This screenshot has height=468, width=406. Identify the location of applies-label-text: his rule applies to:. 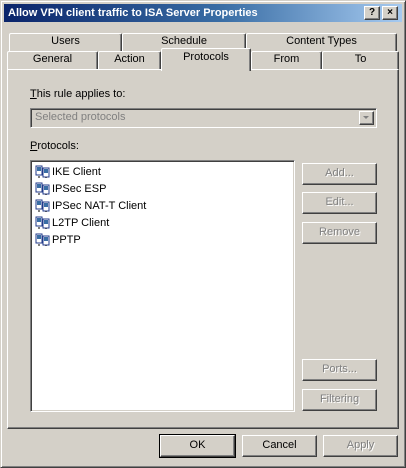
(81, 94).